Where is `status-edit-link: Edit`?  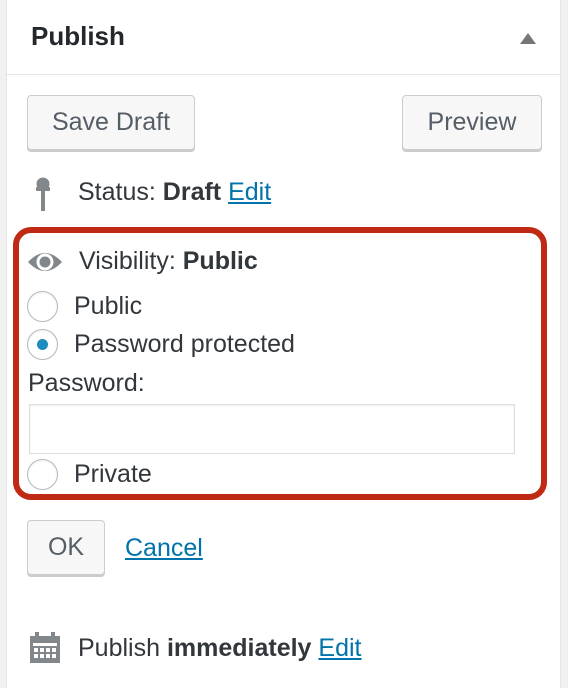
status-edit-link: Edit is located at coordinates (249, 192).